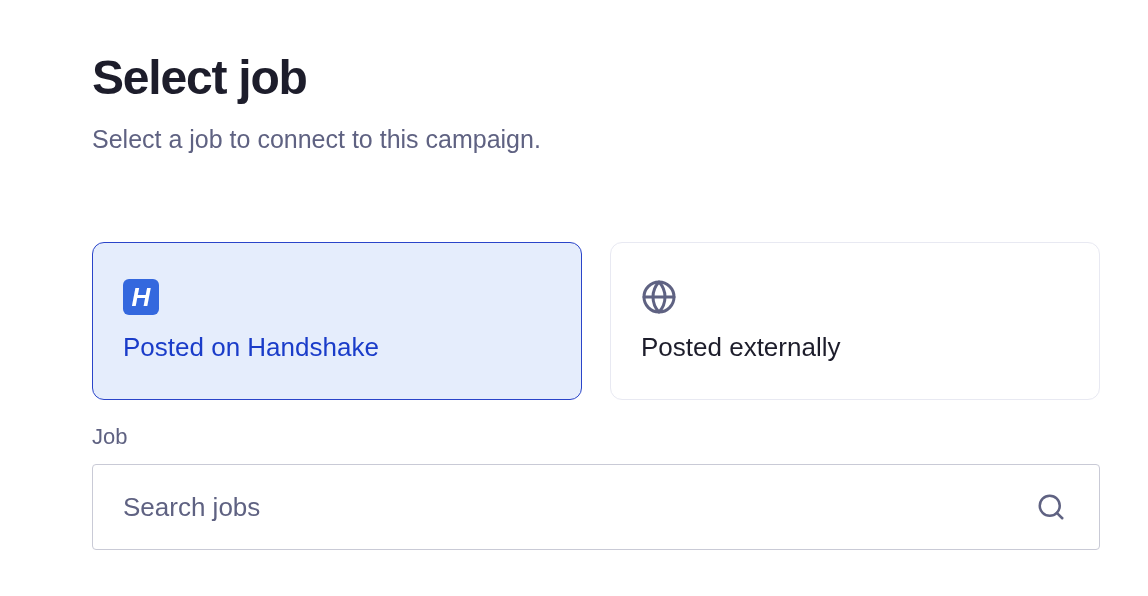 This screenshot has height=596, width=1148. I want to click on page-title: Select job, so click(199, 78).